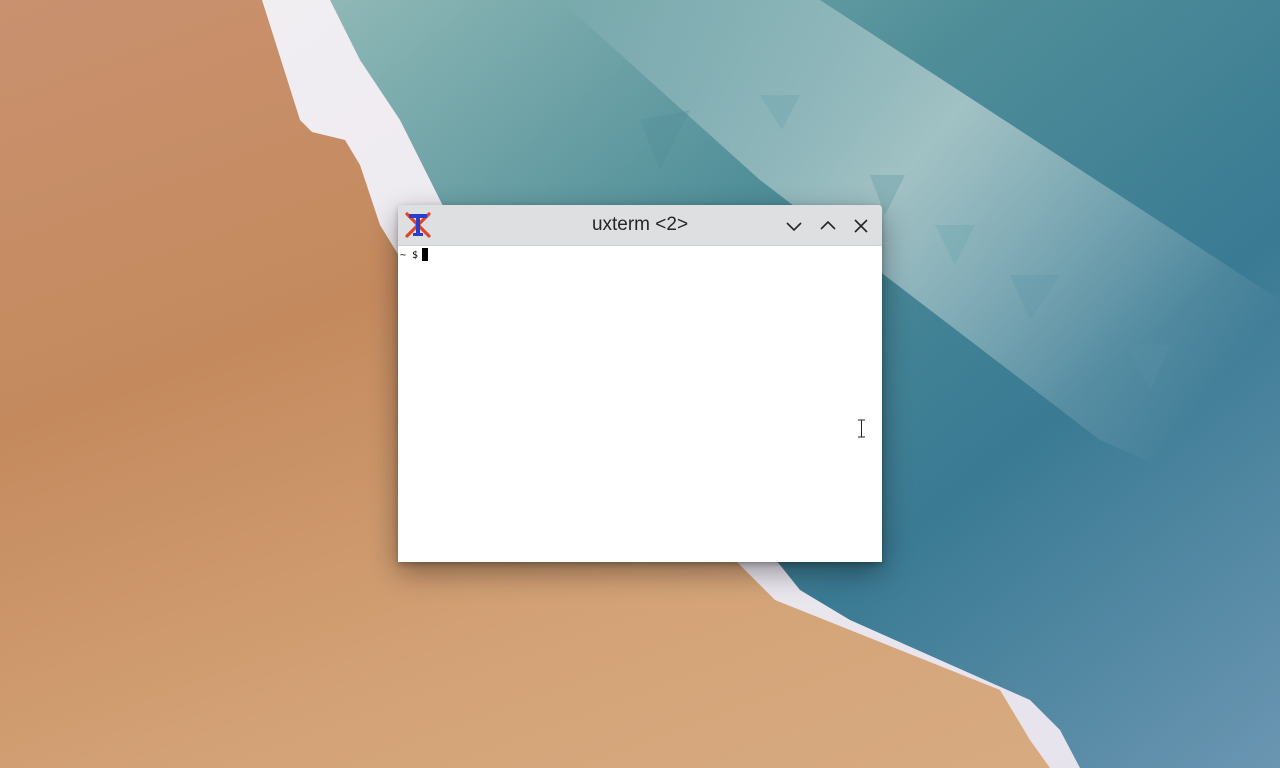 This screenshot has width=1280, height=768. What do you see at coordinates (418, 225) in the screenshot?
I see `xterm-icon` at bounding box center [418, 225].